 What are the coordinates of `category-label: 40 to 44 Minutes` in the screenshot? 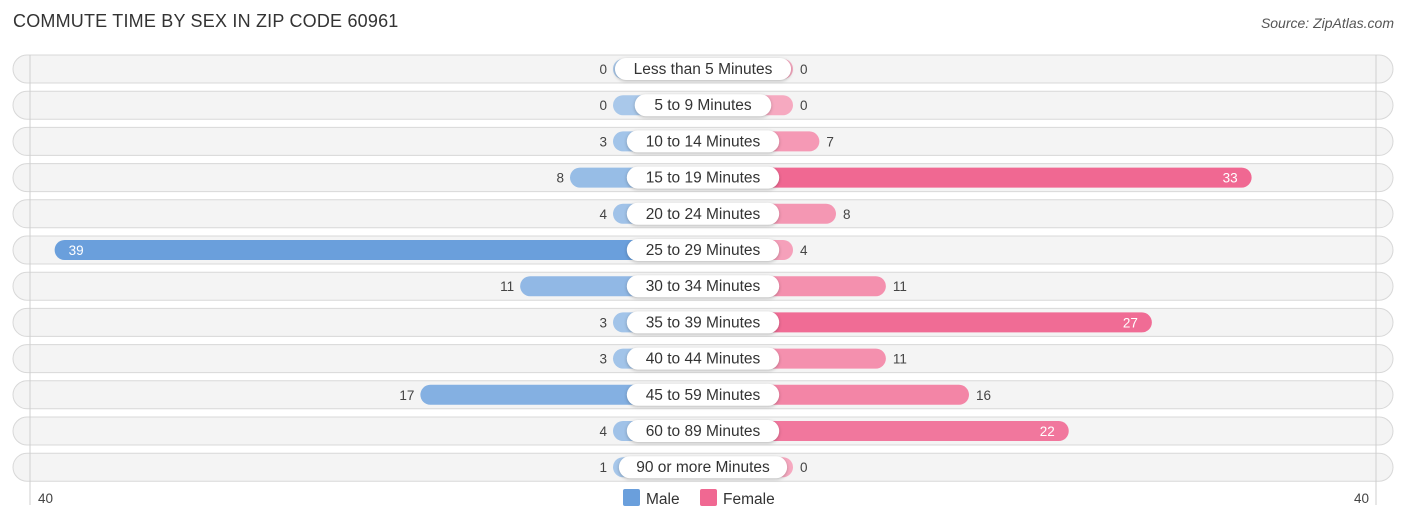 It's located at (703, 359).